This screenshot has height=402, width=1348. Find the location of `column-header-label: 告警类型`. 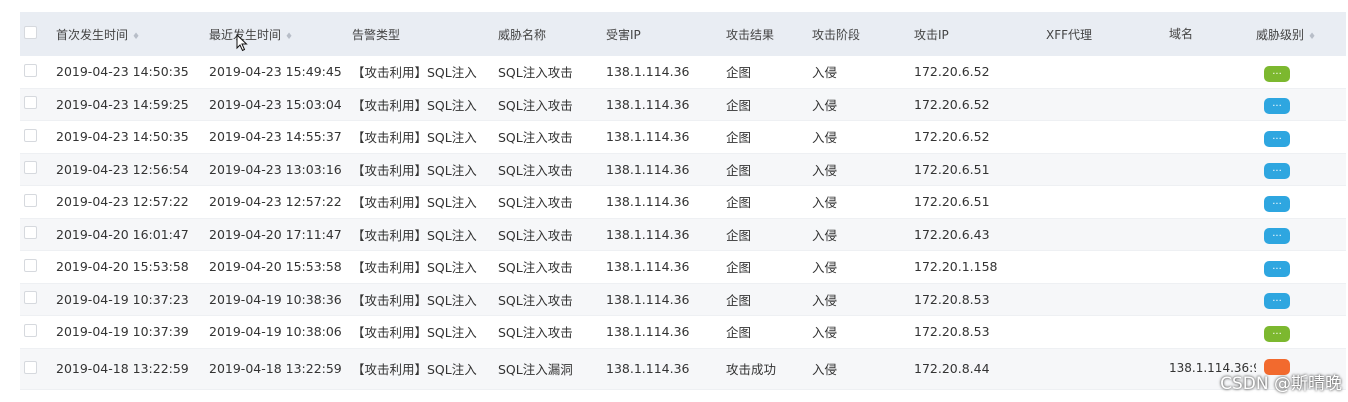

column-header-label: 告警类型 is located at coordinates (376, 34).